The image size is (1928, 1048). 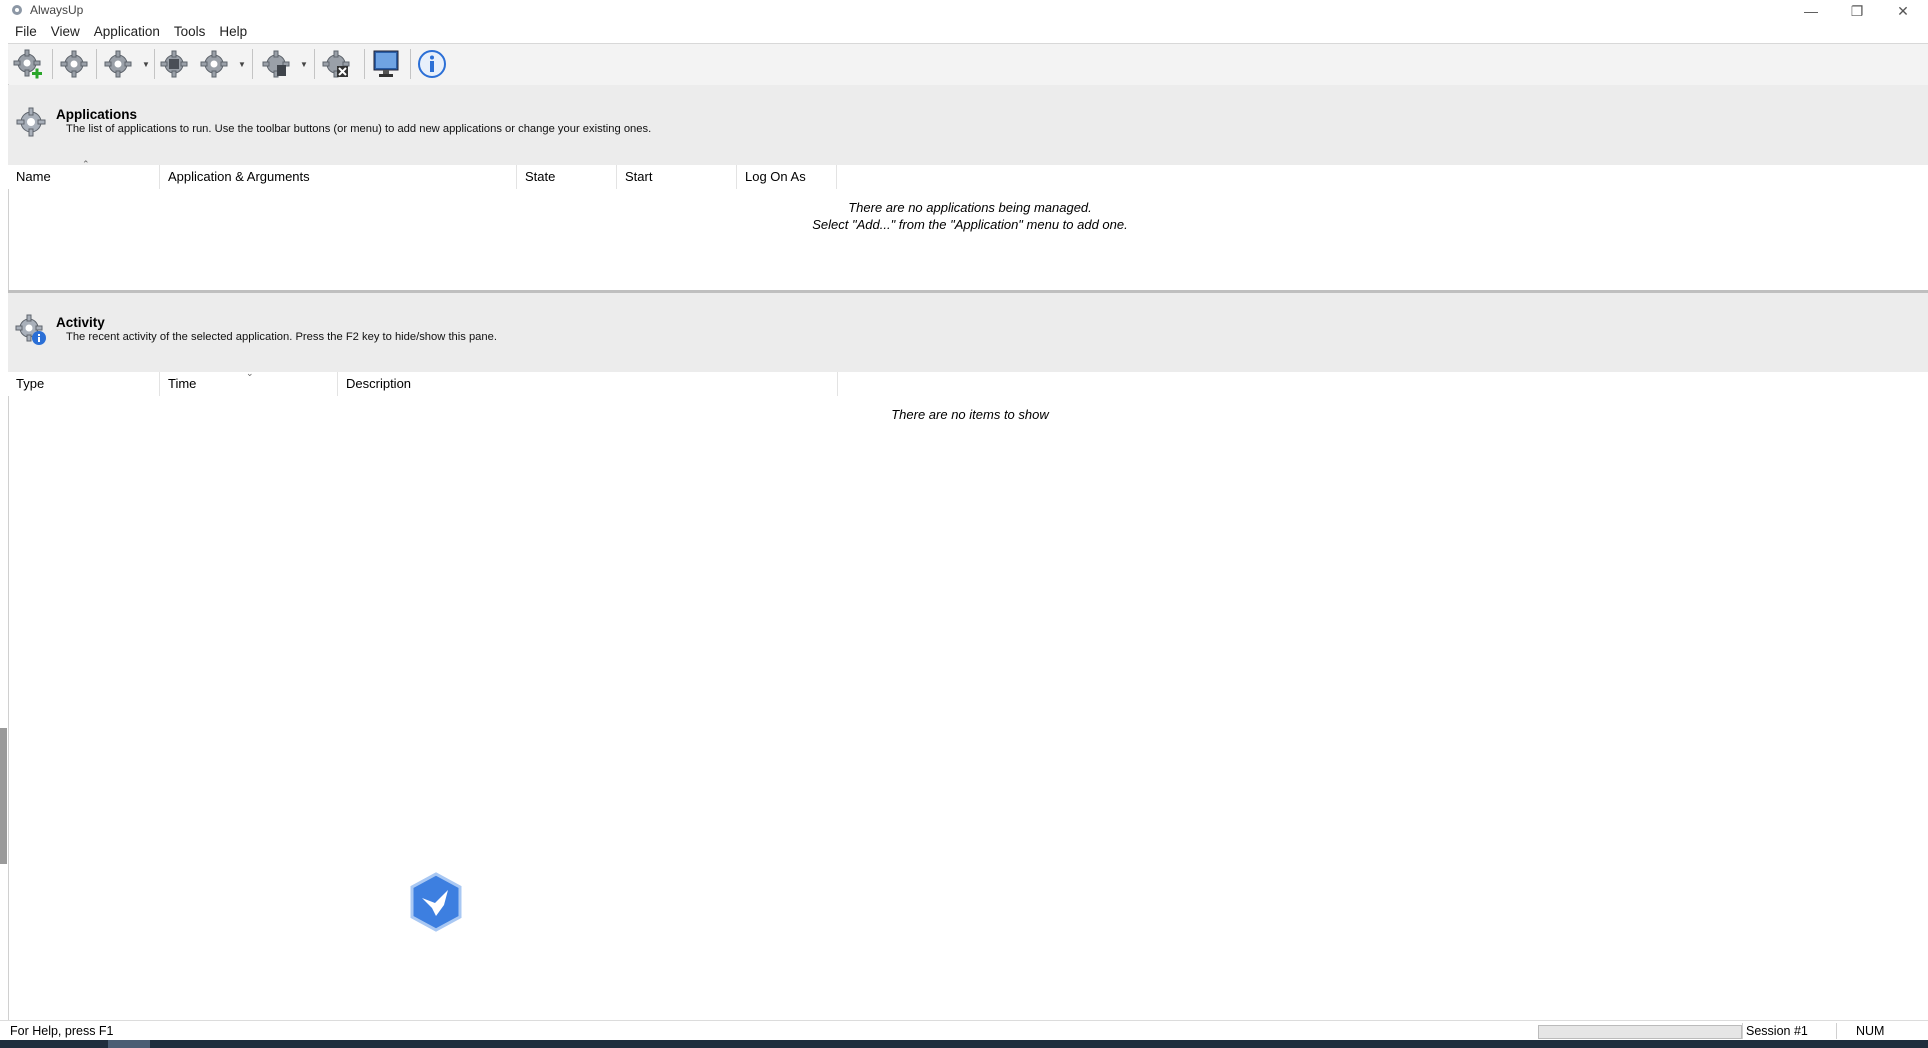 What do you see at coordinates (146, 64) in the screenshot?
I see `start-dropdown-arrow-icon: ▼` at bounding box center [146, 64].